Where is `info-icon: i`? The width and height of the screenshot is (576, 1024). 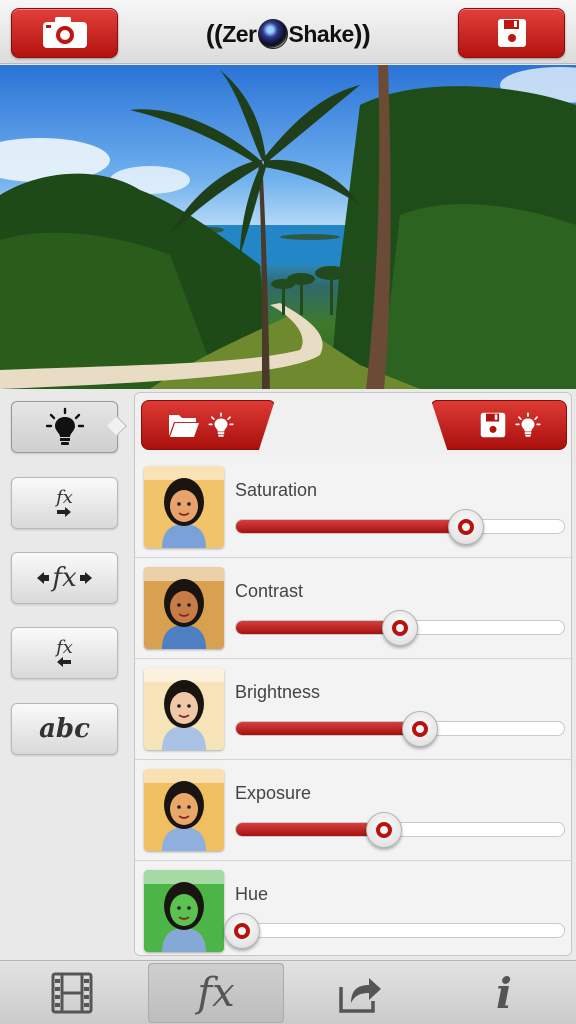 info-icon: i is located at coordinates (504, 993).